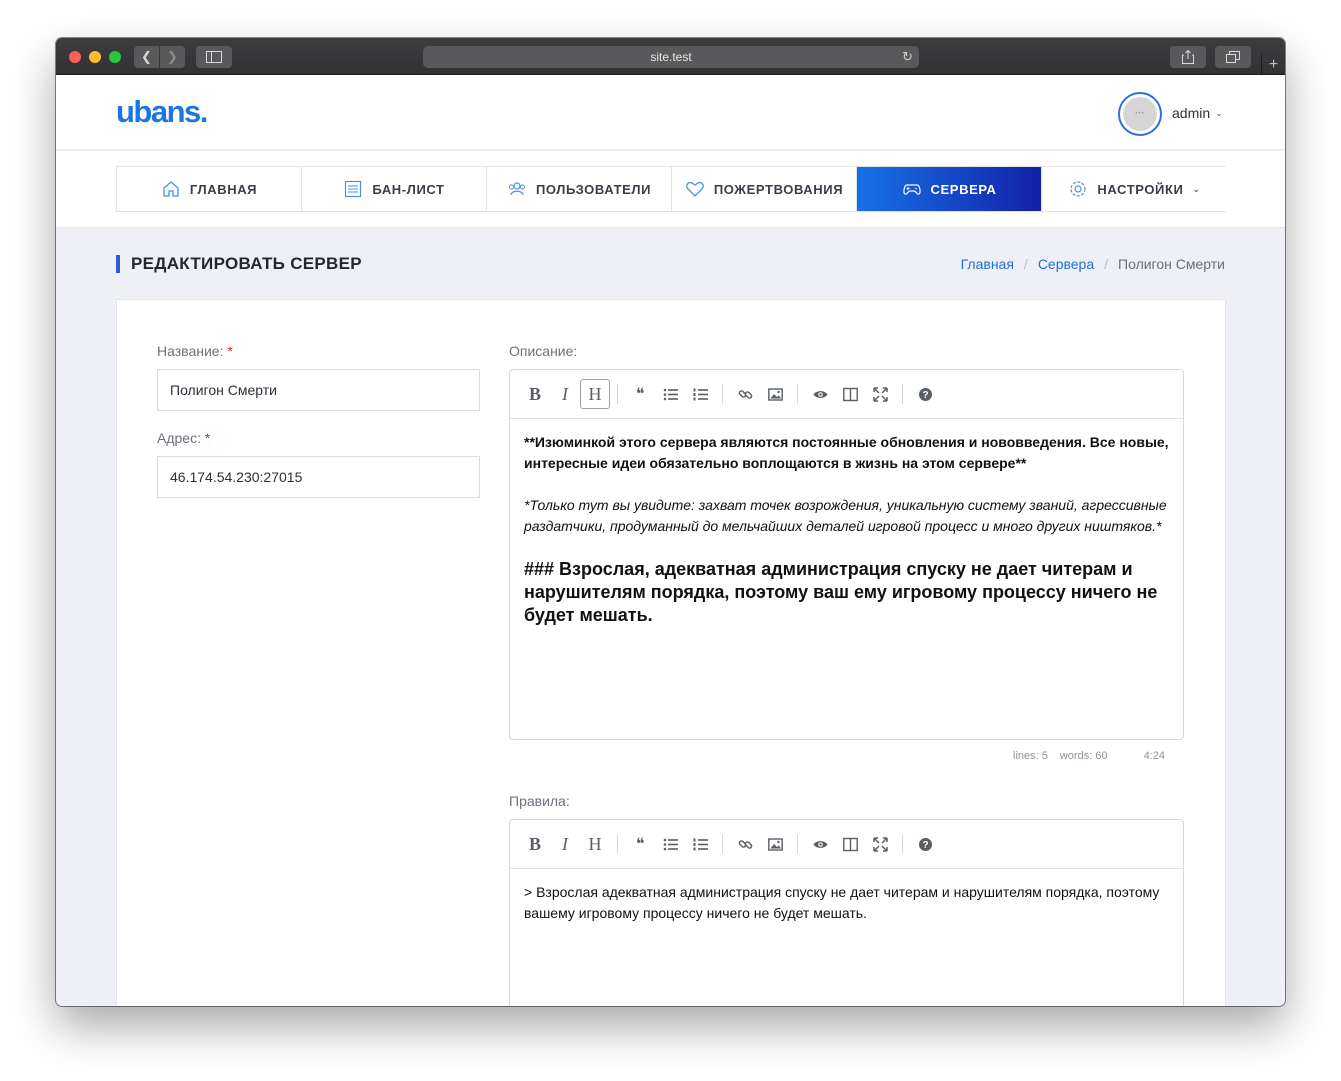 The image size is (1341, 1081). I want to click on sidebar-toggle-button, so click(214, 57).